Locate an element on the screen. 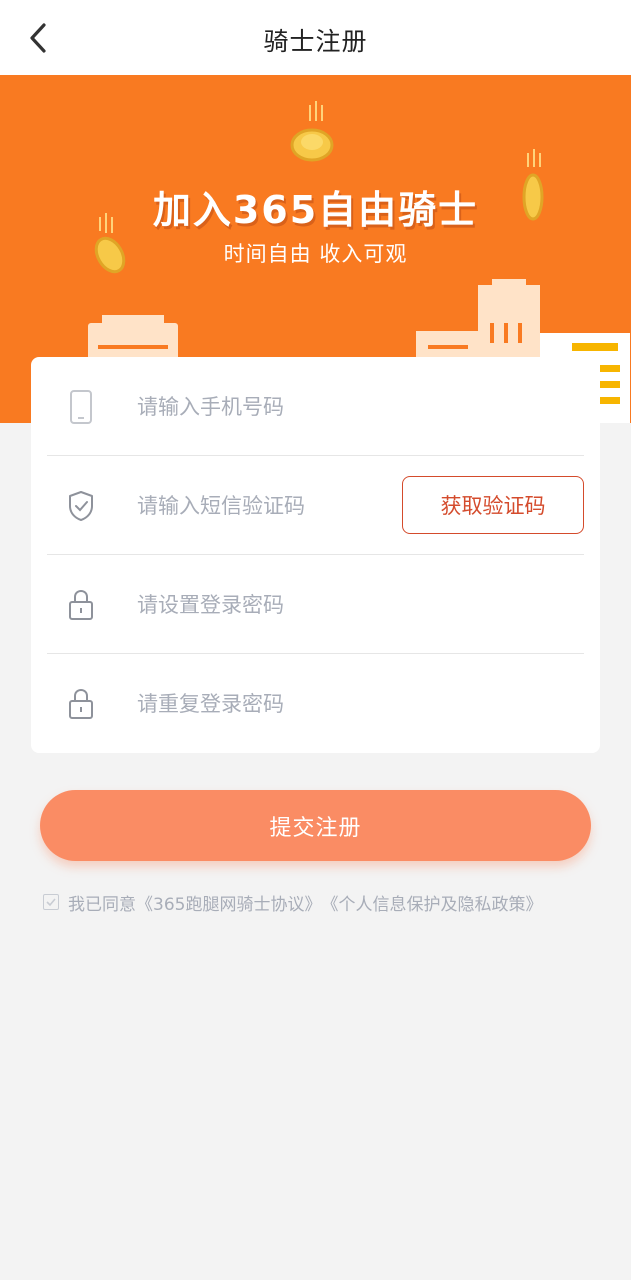 The width and height of the screenshot is (631, 1280). submit-register-button: 提交注册 is located at coordinates (315, 825).